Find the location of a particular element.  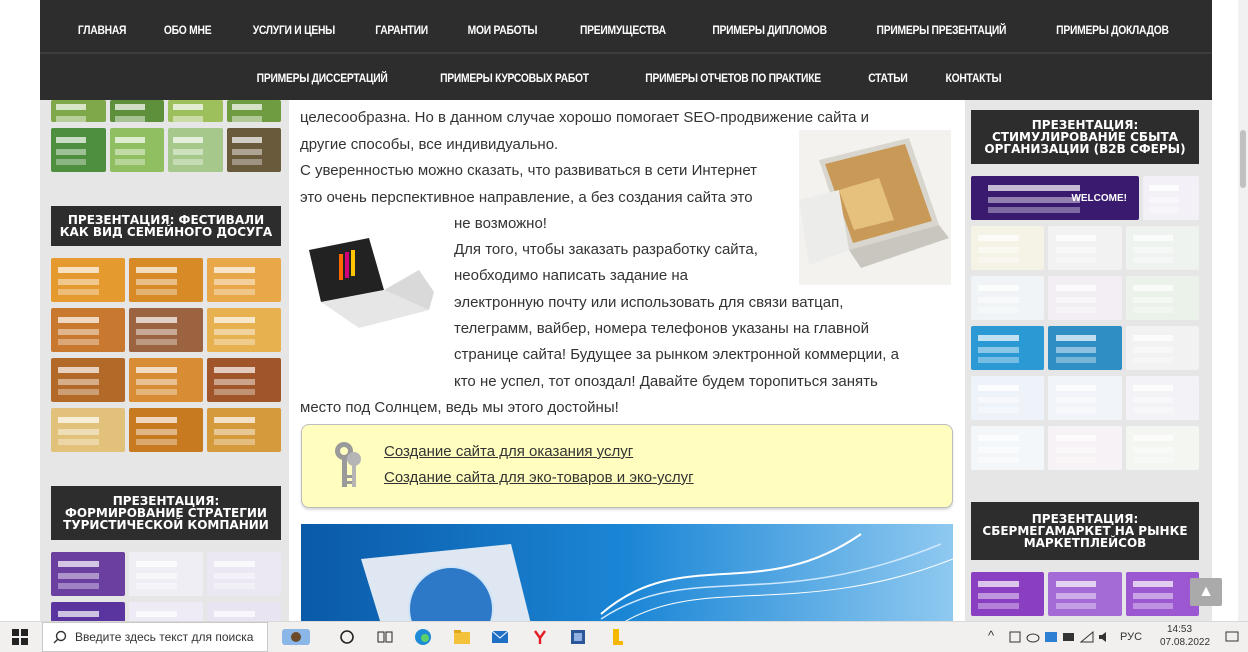

thumb-row: WELCOME! is located at coordinates (1085, 198).